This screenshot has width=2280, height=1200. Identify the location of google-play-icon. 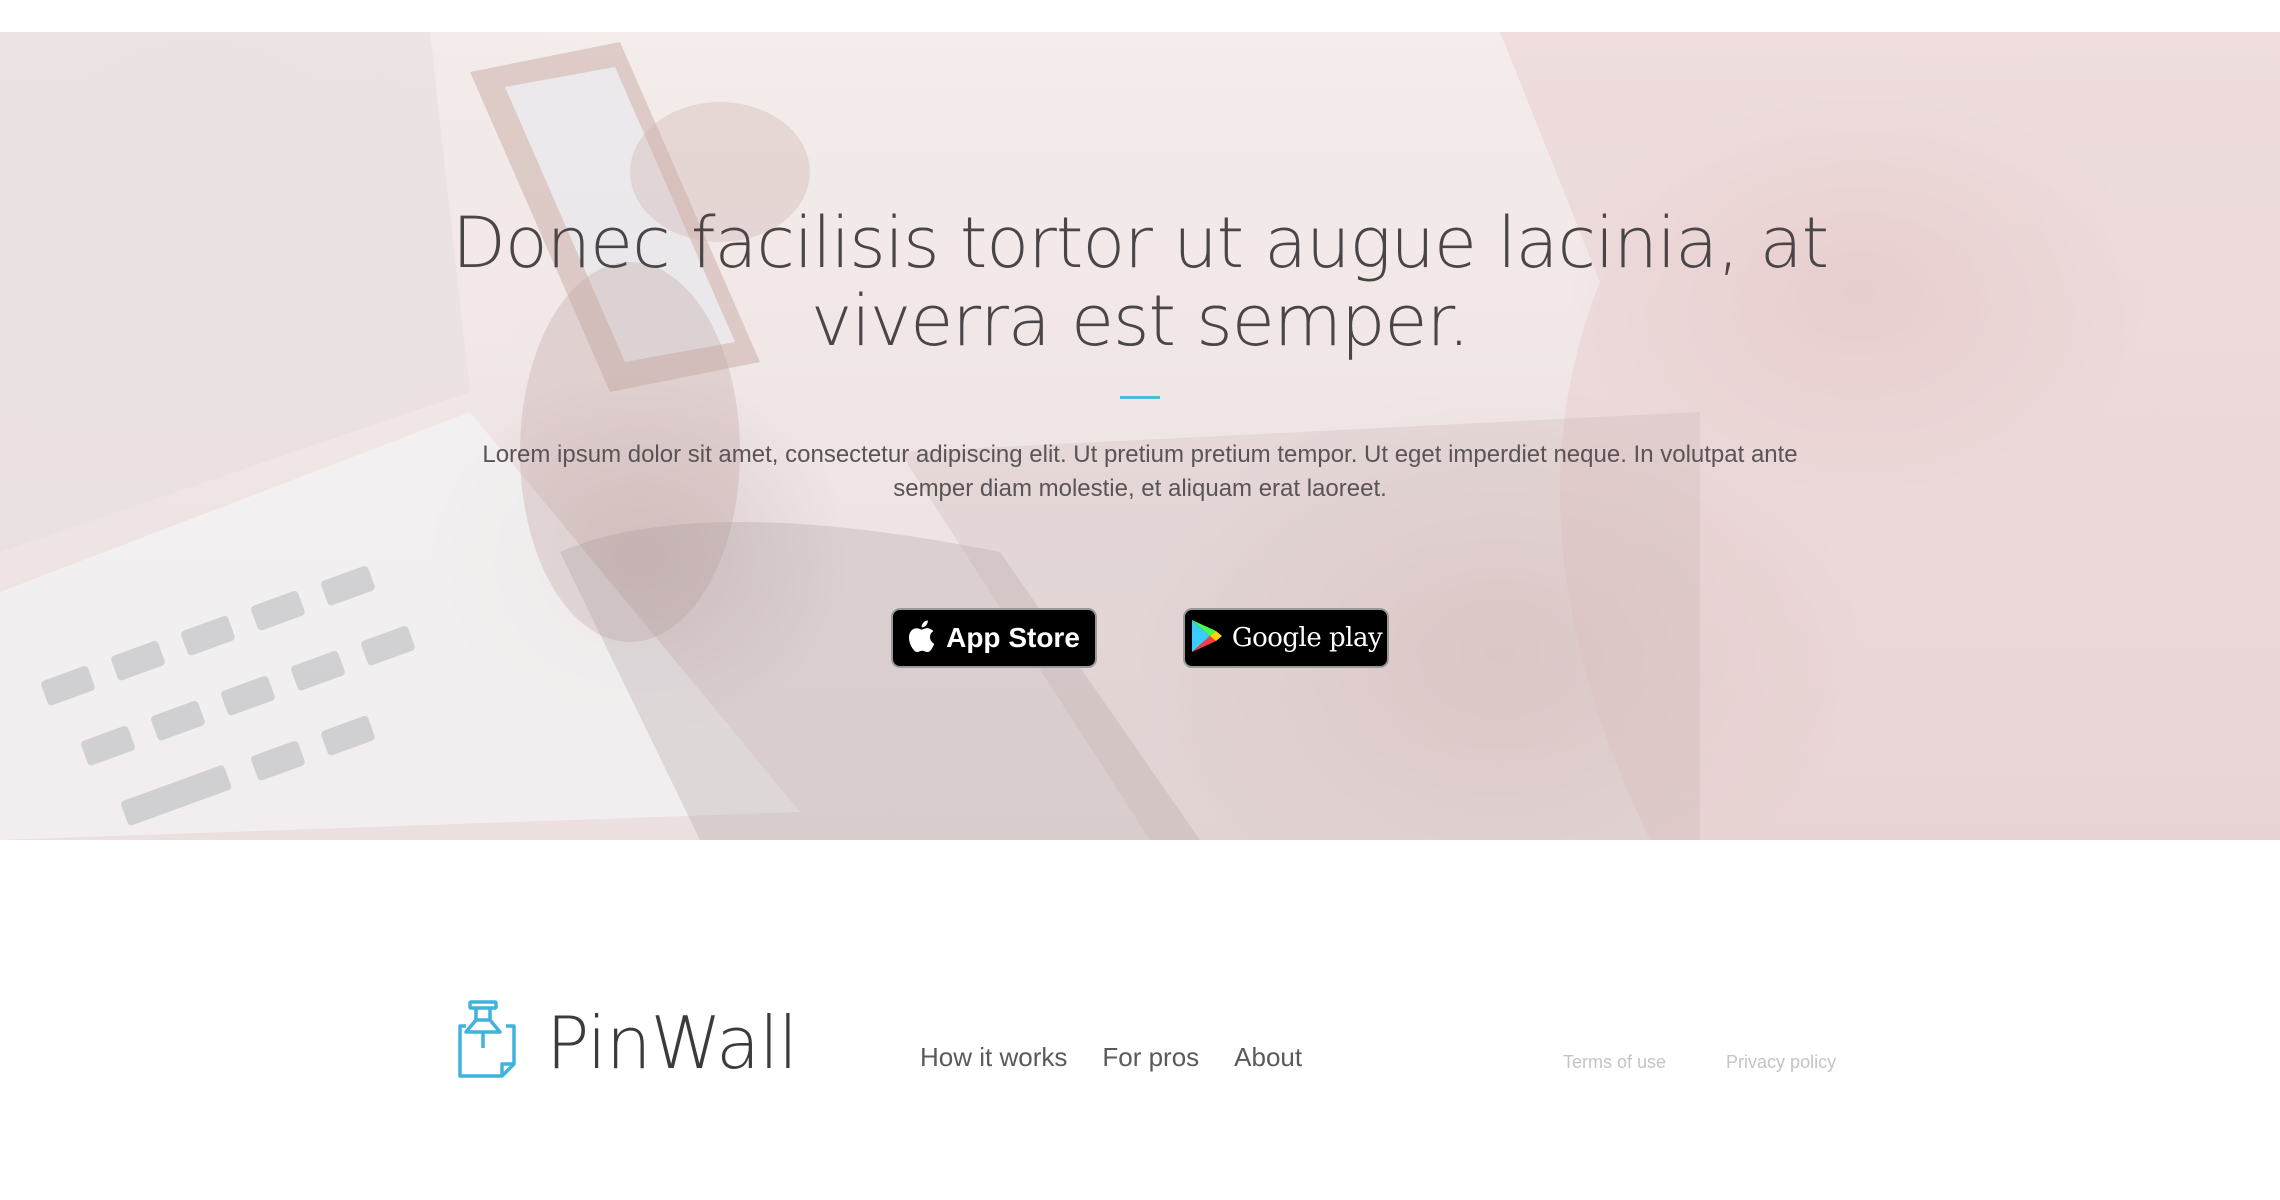
(1207, 638).